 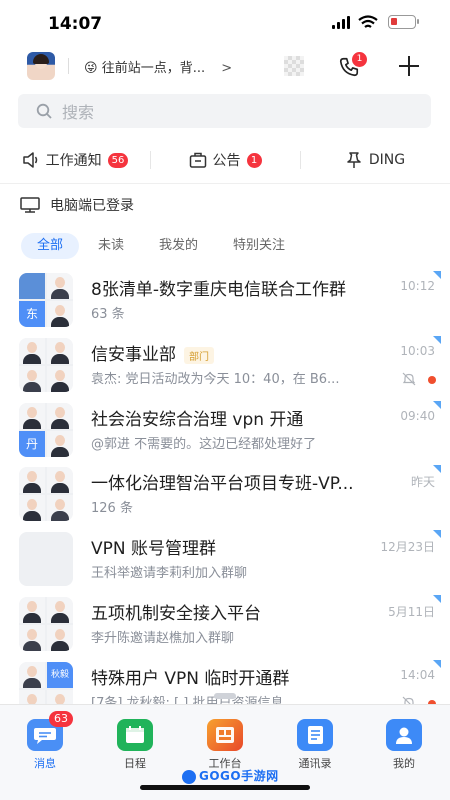 I want to click on signal-icon, so click(x=341, y=22).